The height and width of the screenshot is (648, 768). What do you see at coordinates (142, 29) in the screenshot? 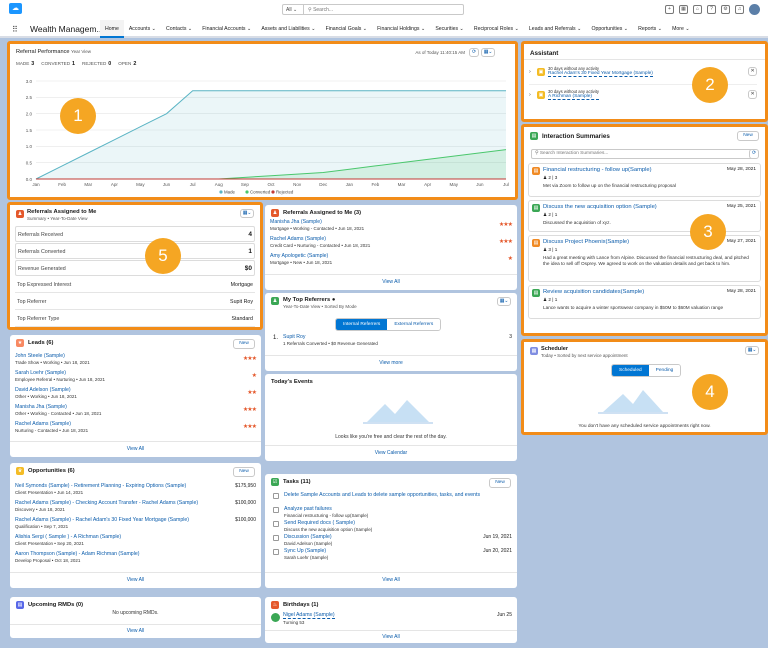
I see `nav-item-accounts: Accounts ⌄` at bounding box center [142, 29].